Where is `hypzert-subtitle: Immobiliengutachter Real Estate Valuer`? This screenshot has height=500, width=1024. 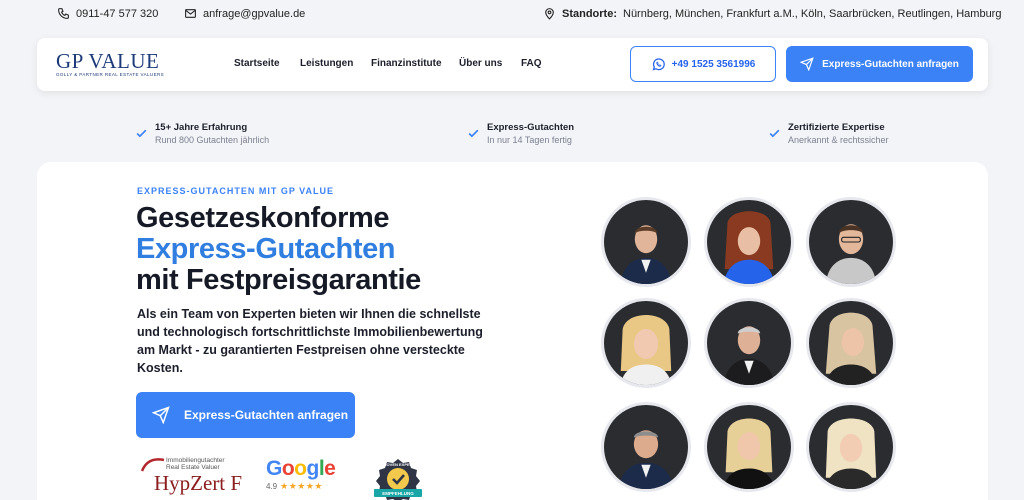 hypzert-subtitle: Immobiliengutachter Real Estate Valuer is located at coordinates (195, 464).